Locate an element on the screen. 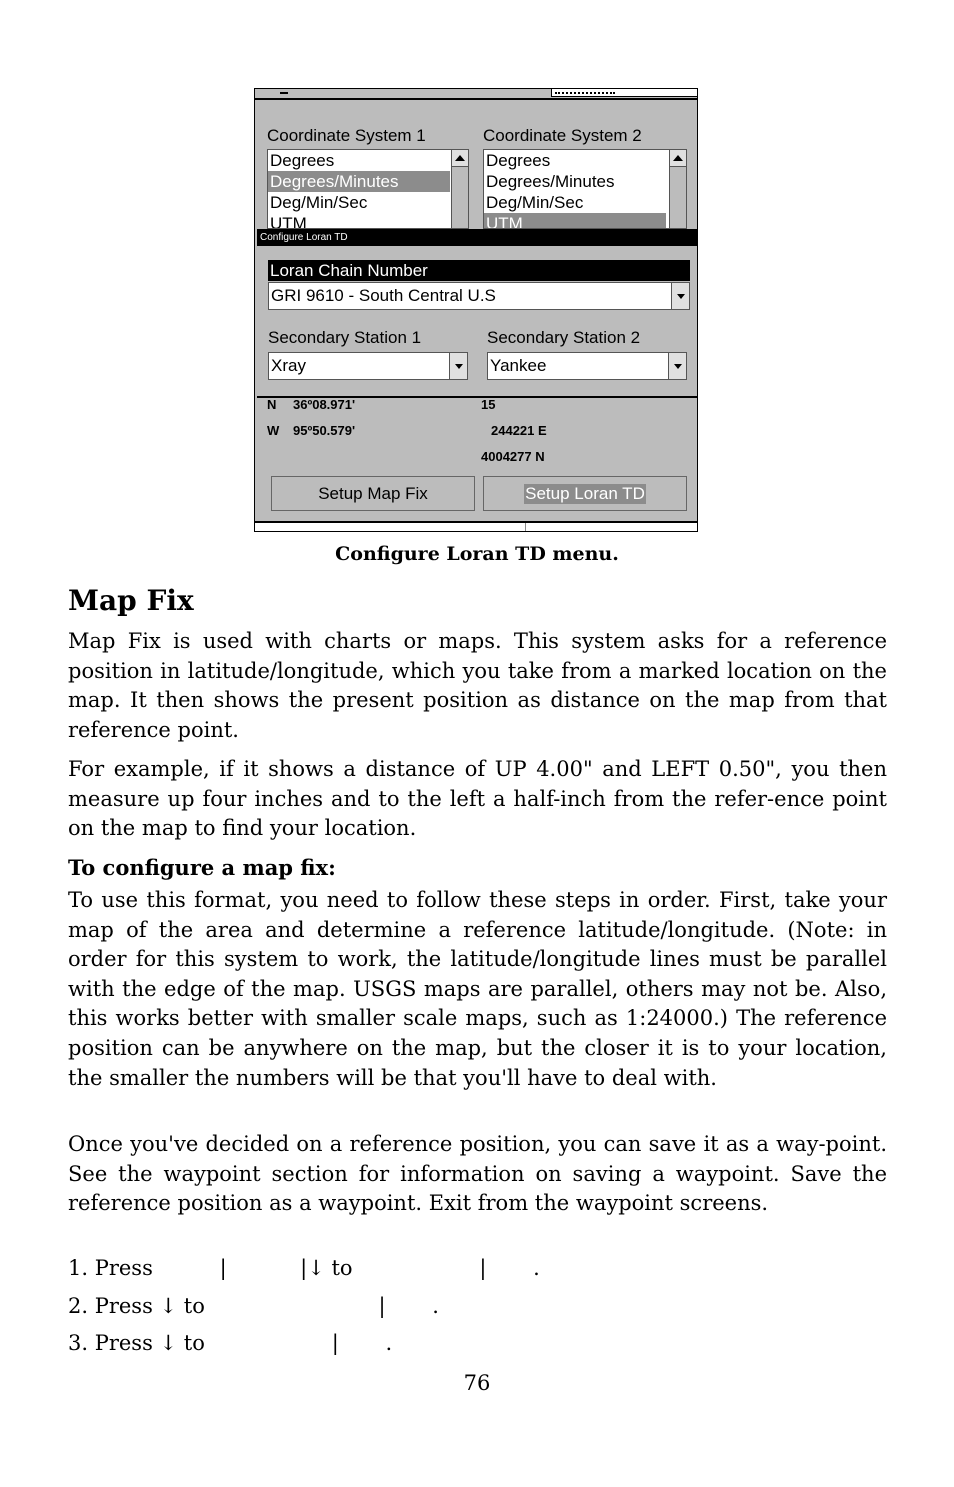 The width and height of the screenshot is (954, 1487). figure-caption: Configure Loran TD menu. is located at coordinates (477, 554).